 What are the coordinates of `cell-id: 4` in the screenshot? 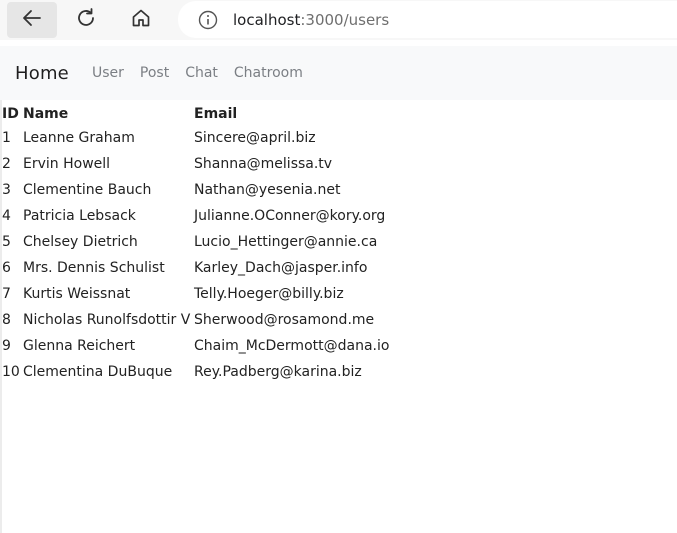 It's located at (6, 216).